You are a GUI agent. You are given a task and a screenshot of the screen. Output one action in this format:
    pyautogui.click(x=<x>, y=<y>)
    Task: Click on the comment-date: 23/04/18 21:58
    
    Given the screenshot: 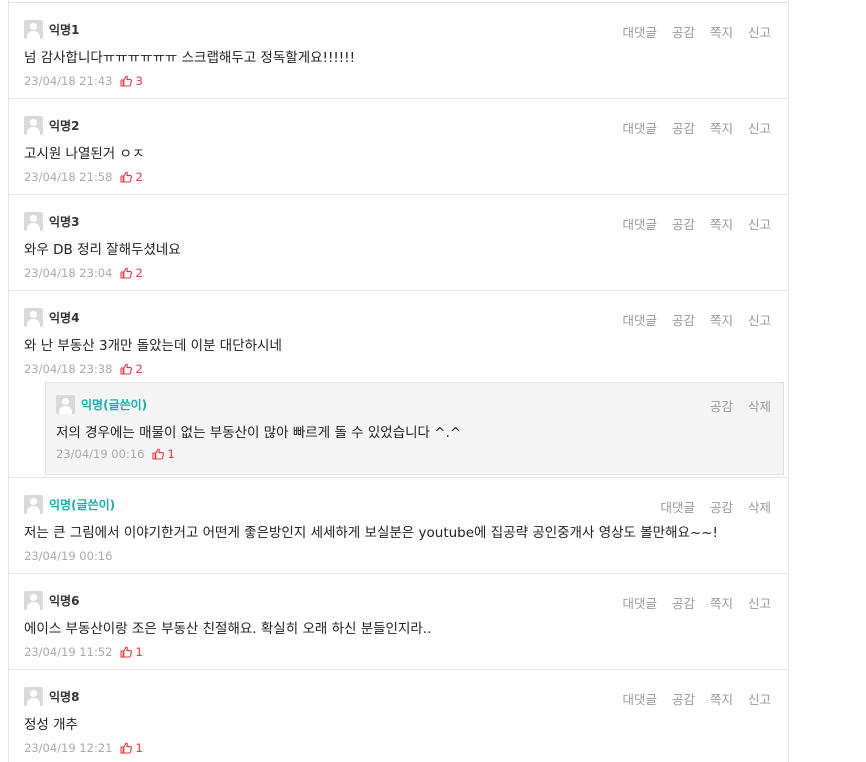 What is the action you would take?
    pyautogui.click(x=68, y=177)
    